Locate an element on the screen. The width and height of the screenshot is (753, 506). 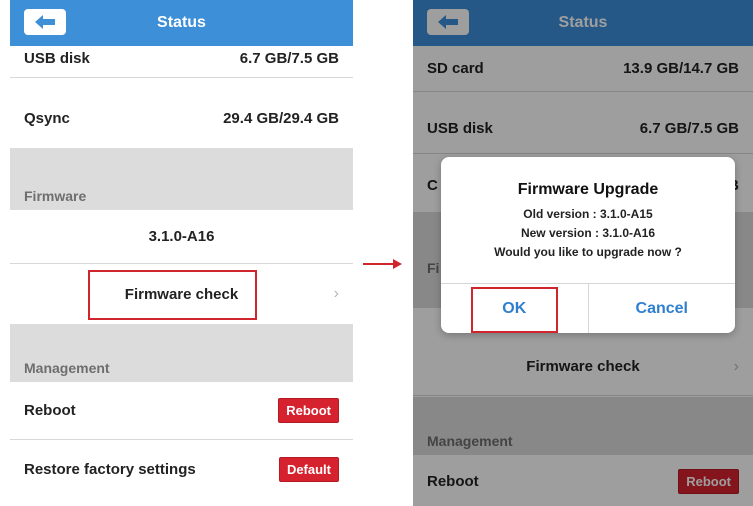
reboot-button: Reboot is located at coordinates (308, 410).